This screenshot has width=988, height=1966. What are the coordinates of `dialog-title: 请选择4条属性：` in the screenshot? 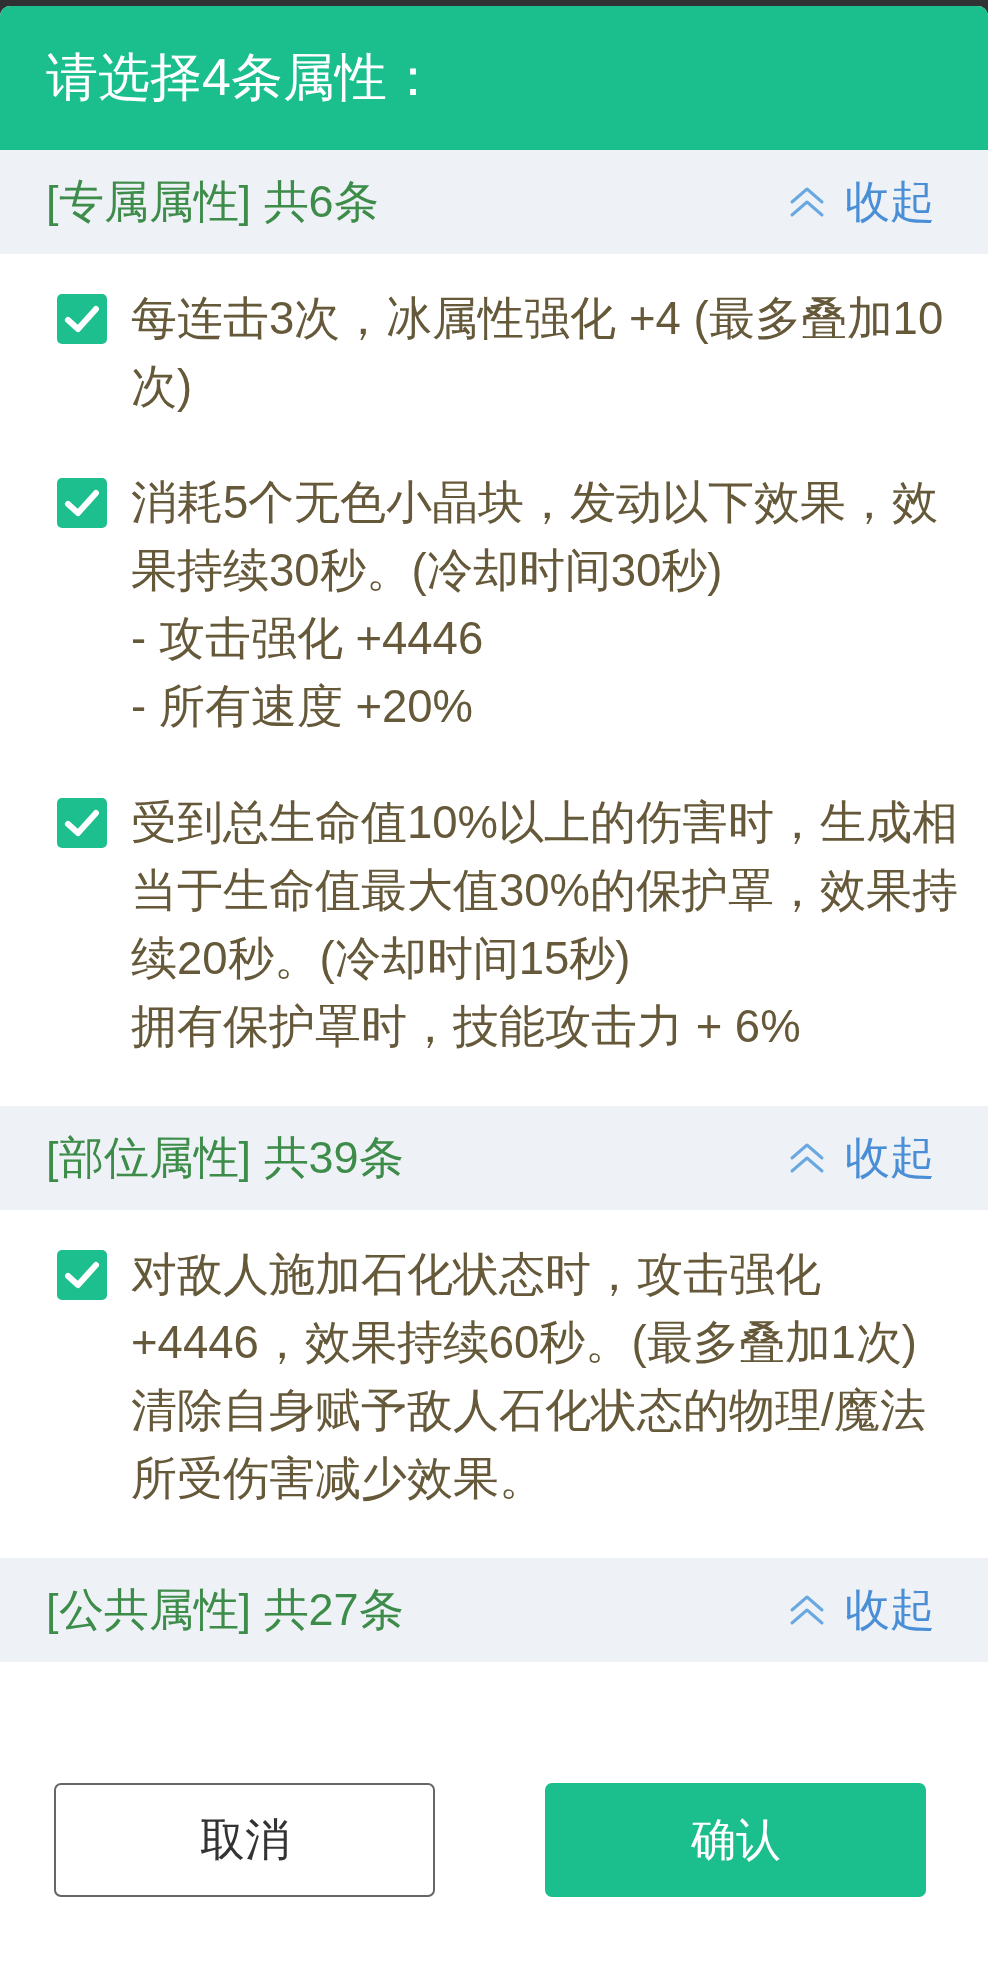 It's located at (242, 77).